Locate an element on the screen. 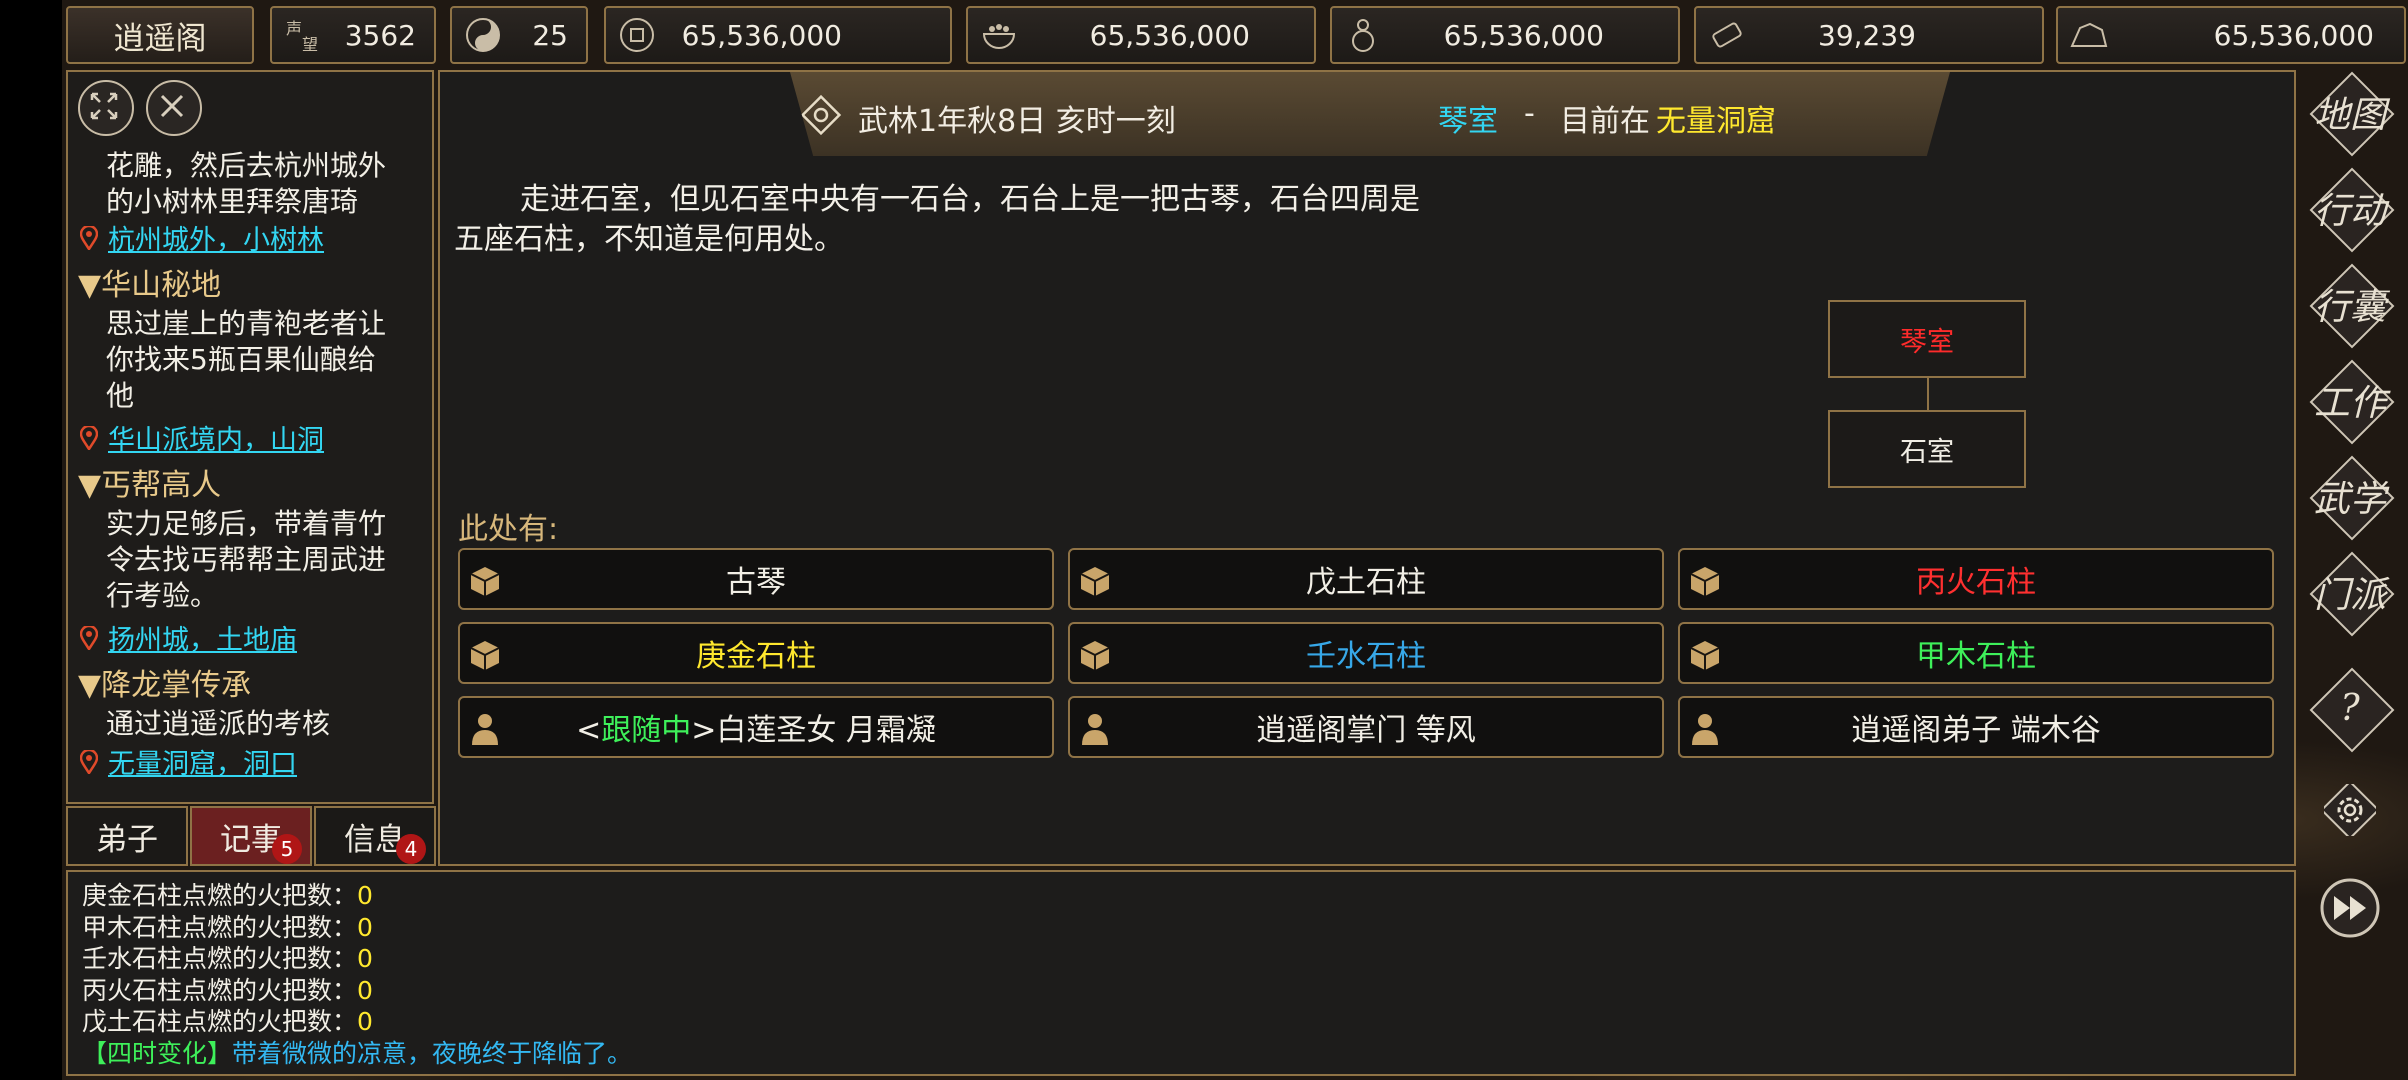  menu-label: 武学 is located at coordinates (2349, 499).